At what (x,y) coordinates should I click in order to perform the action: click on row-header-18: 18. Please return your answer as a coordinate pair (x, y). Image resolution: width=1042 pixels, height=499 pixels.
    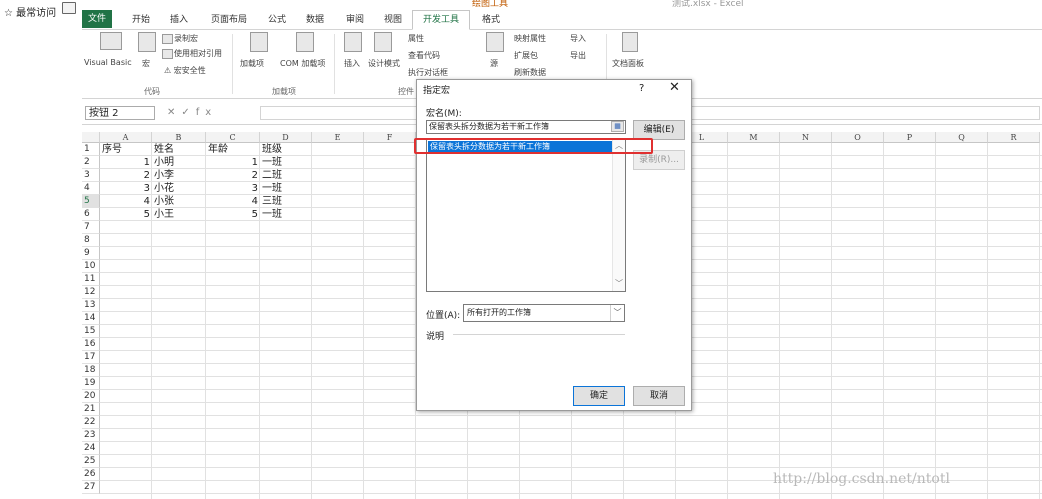
    Looking at the image, I should click on (91, 370).